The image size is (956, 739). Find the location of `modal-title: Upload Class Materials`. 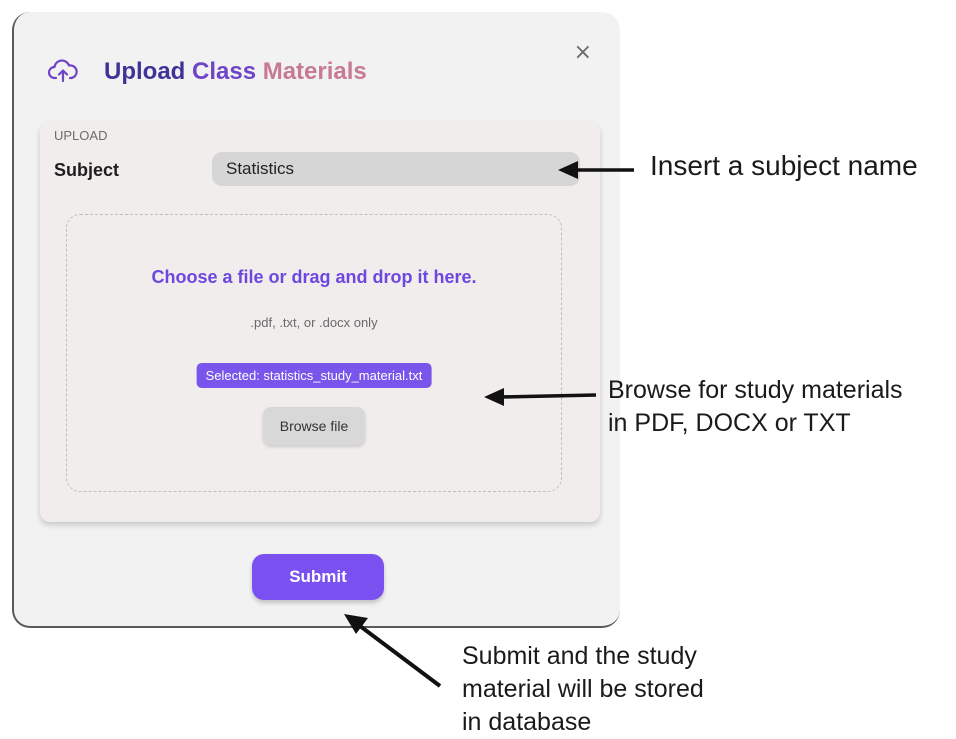

modal-title: Upload Class Materials is located at coordinates (235, 72).